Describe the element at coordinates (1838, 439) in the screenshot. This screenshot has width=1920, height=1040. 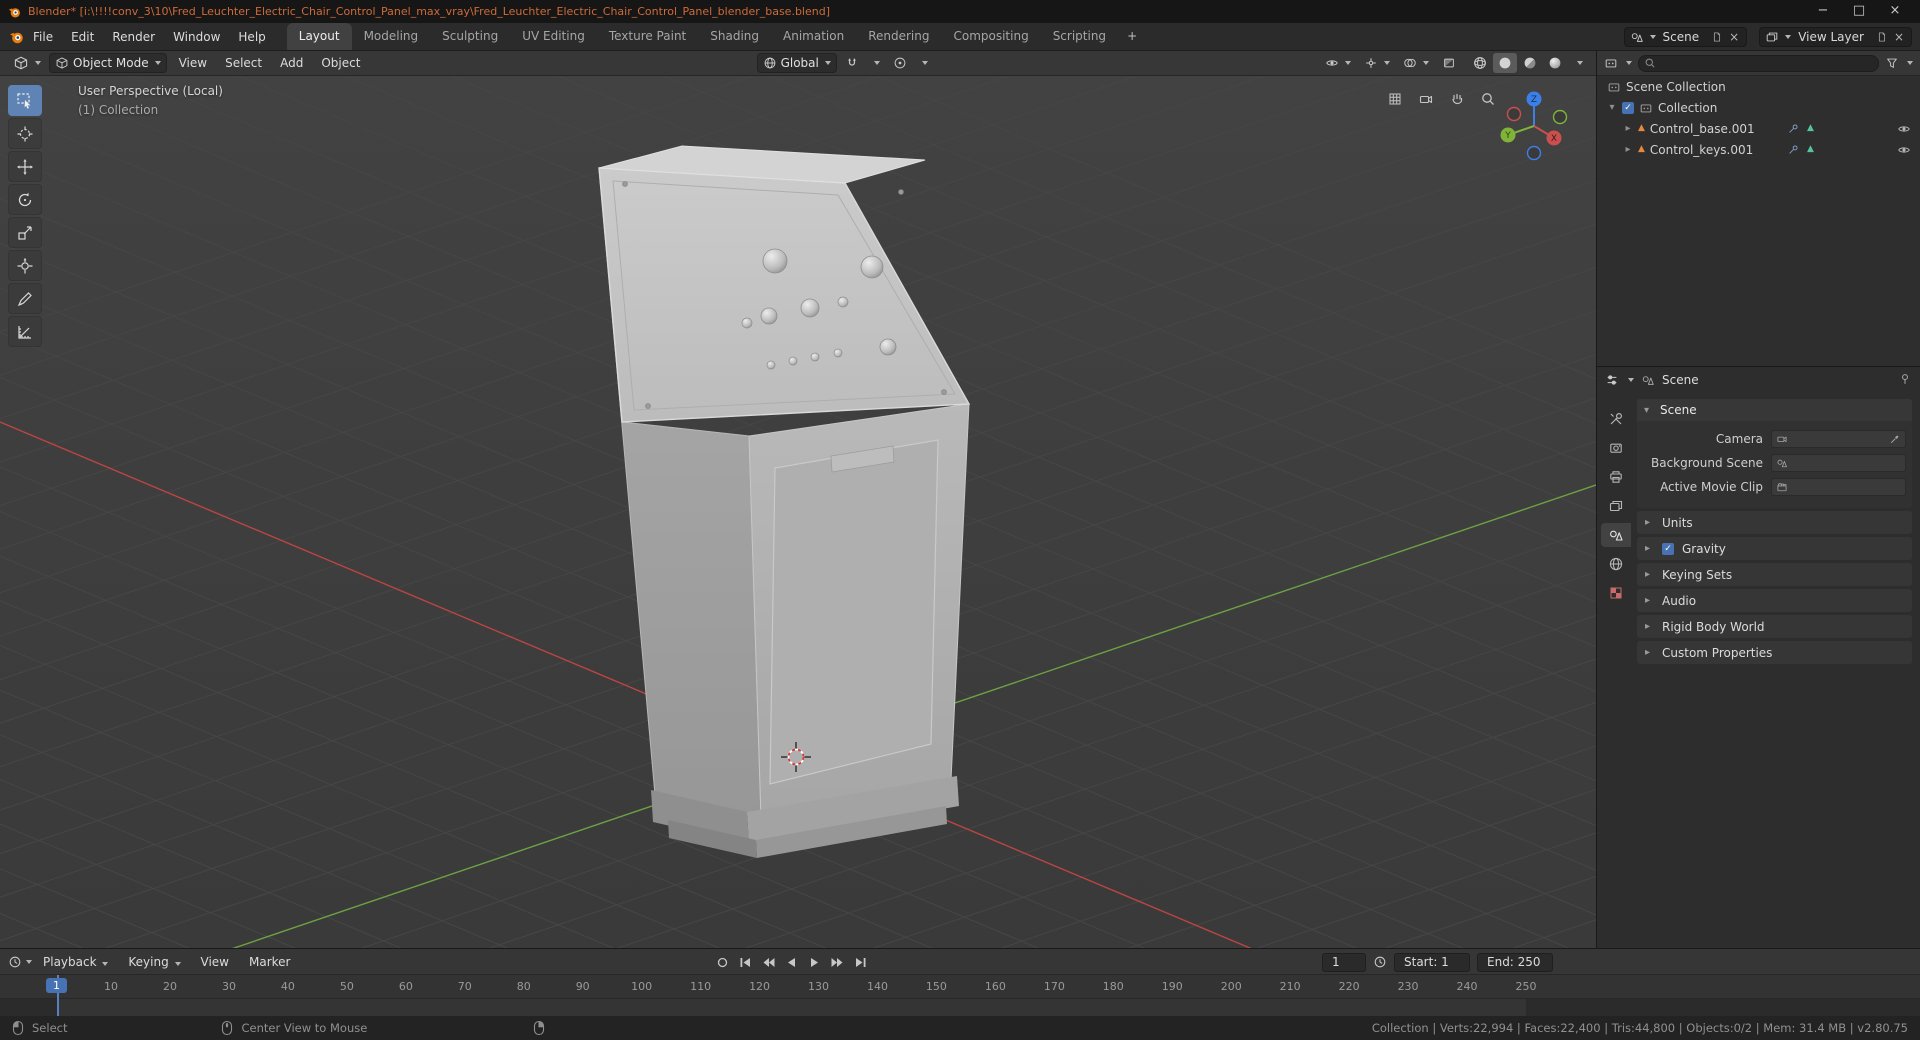
I see `camera-field` at that location.